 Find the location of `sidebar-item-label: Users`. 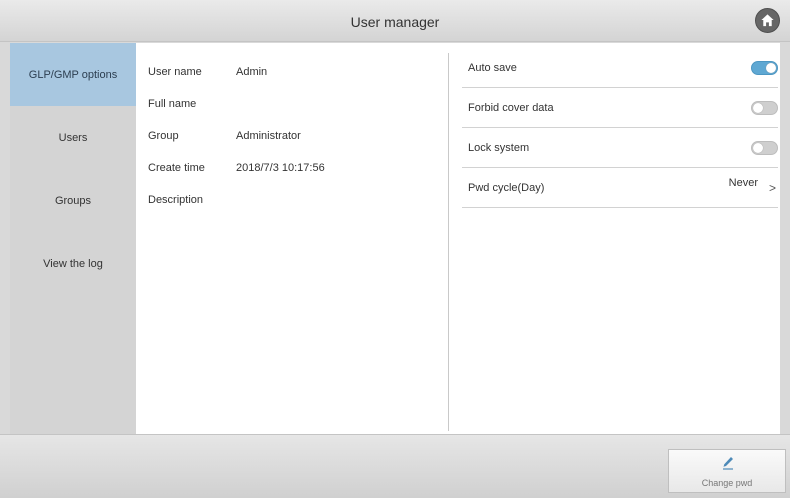

sidebar-item-label: Users is located at coordinates (73, 137).